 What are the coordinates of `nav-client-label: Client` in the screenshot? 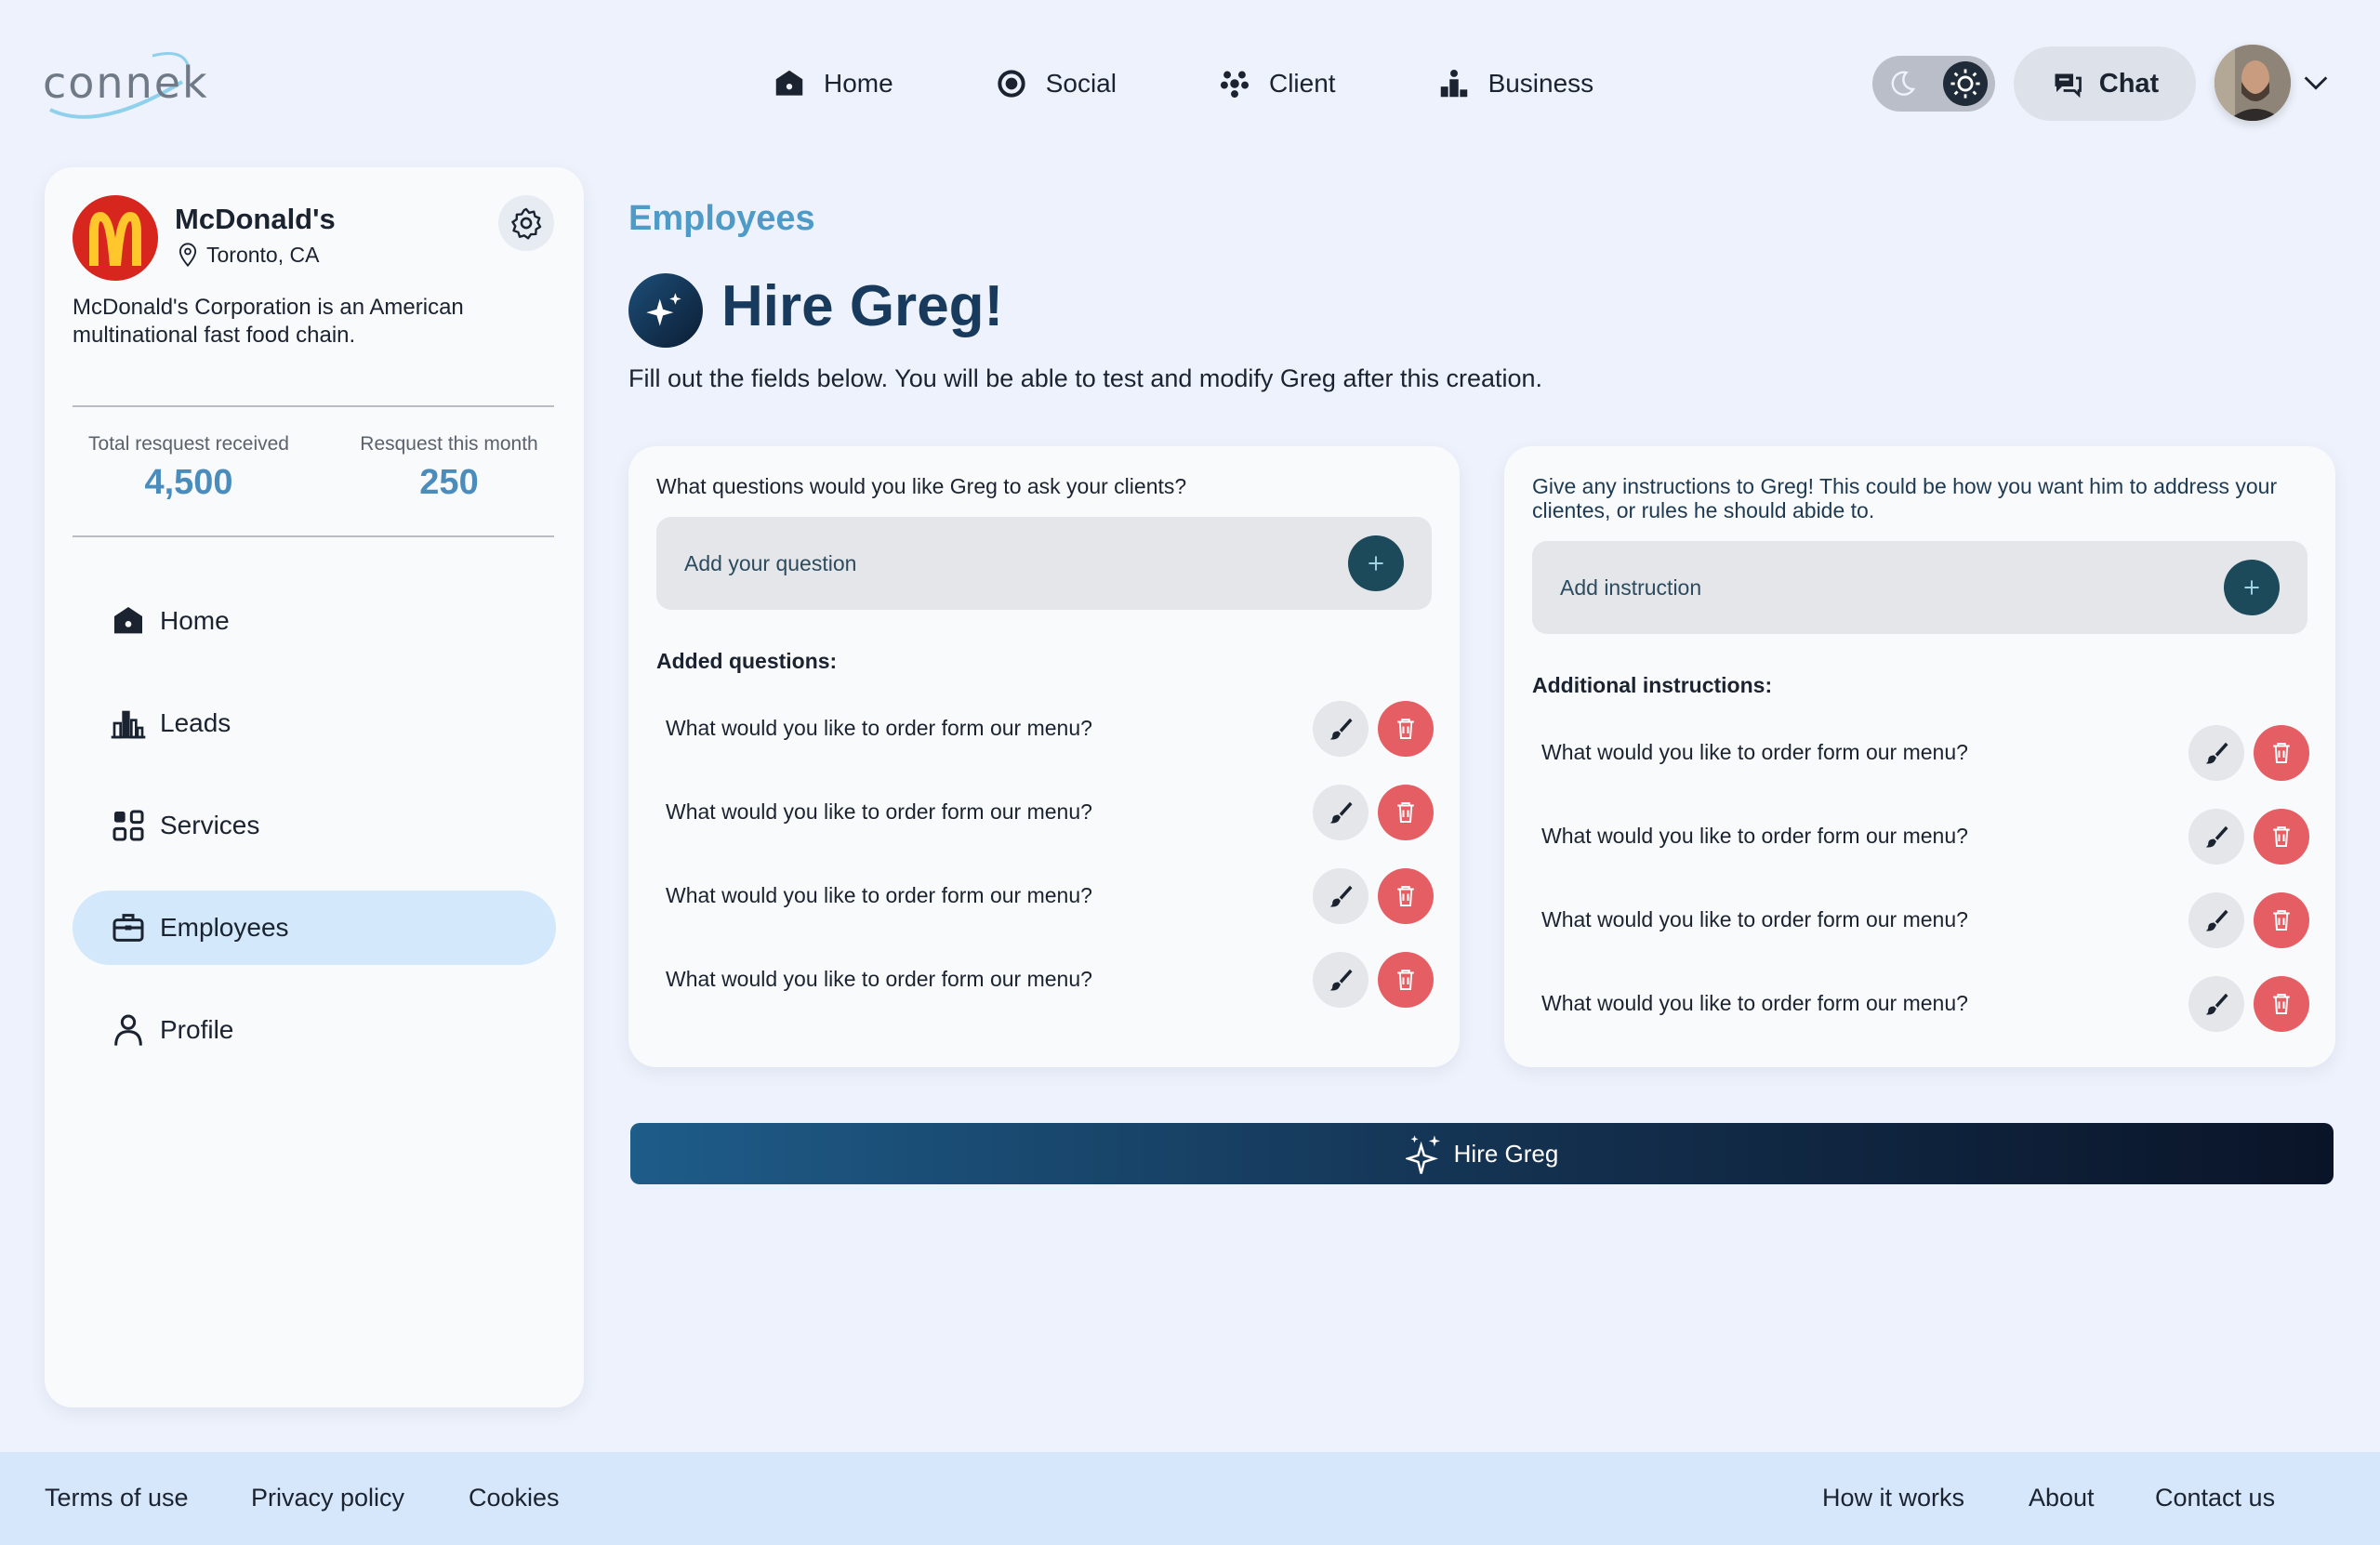 It's located at (1302, 83).